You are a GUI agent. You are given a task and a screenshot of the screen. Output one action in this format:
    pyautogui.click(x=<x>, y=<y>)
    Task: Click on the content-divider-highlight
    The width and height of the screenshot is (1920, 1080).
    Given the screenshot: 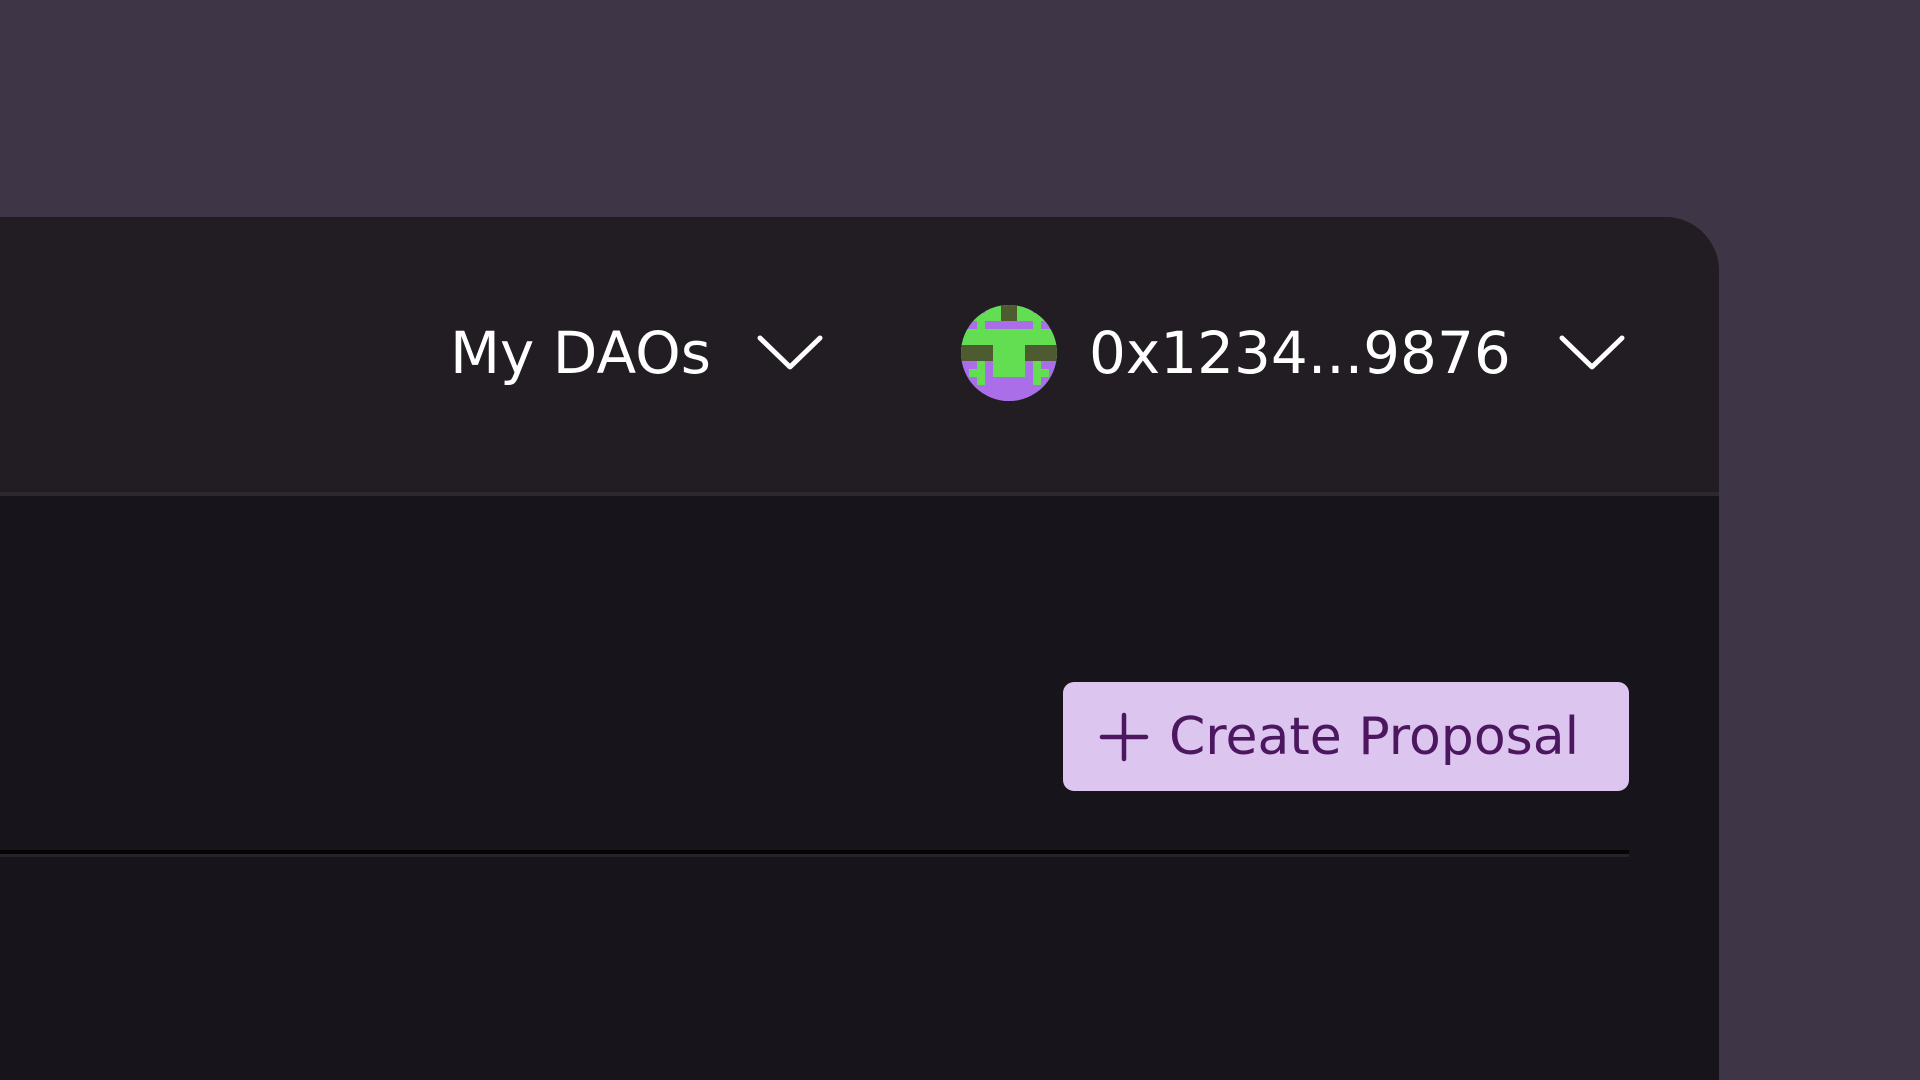 What is the action you would take?
    pyautogui.click(x=814, y=855)
    